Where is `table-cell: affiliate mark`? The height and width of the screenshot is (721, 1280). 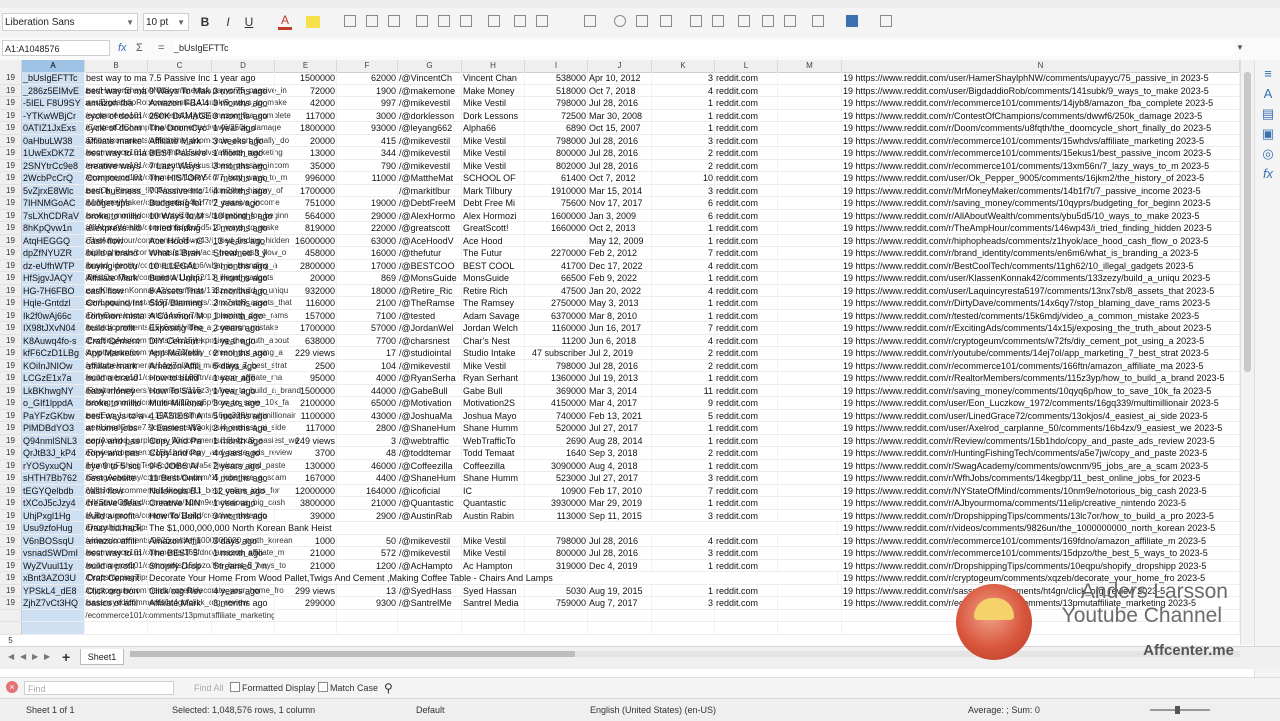 table-cell: affiliate mark is located at coordinates (116, 365).